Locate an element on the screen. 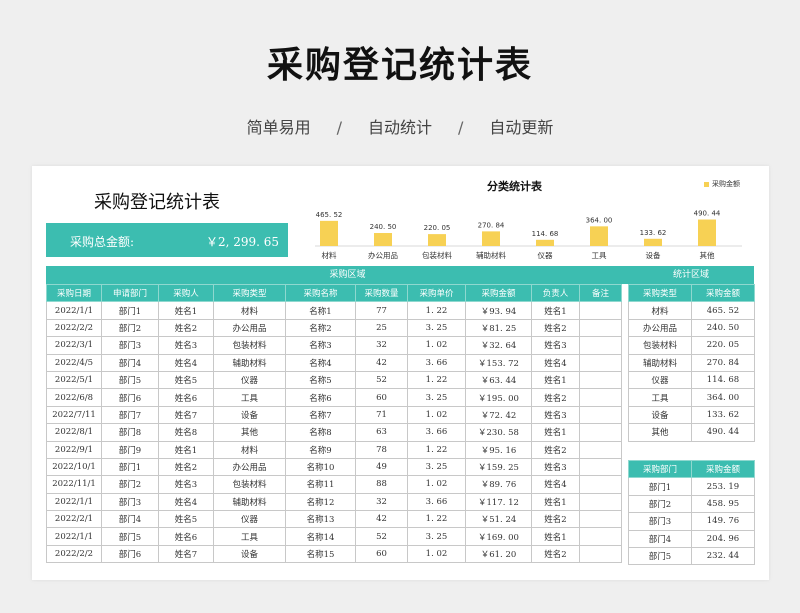 The width and height of the screenshot is (800, 613). purchase-table-cell: 名称9 is located at coordinates (320, 449).